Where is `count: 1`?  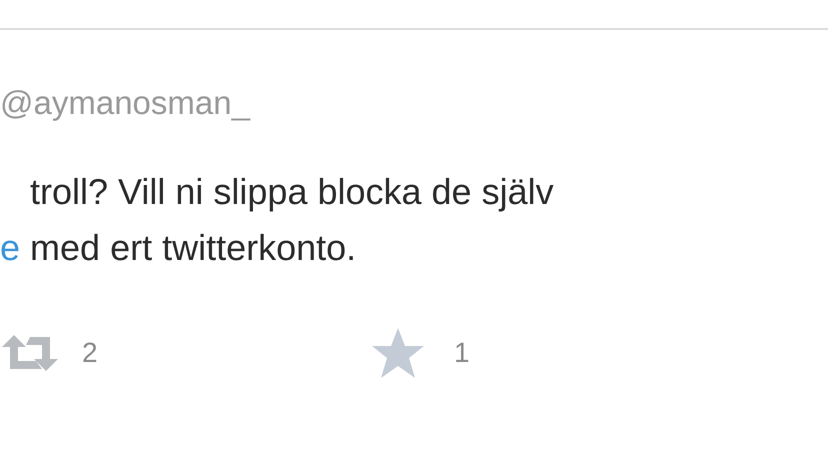
count: 1 is located at coordinates (462, 353).